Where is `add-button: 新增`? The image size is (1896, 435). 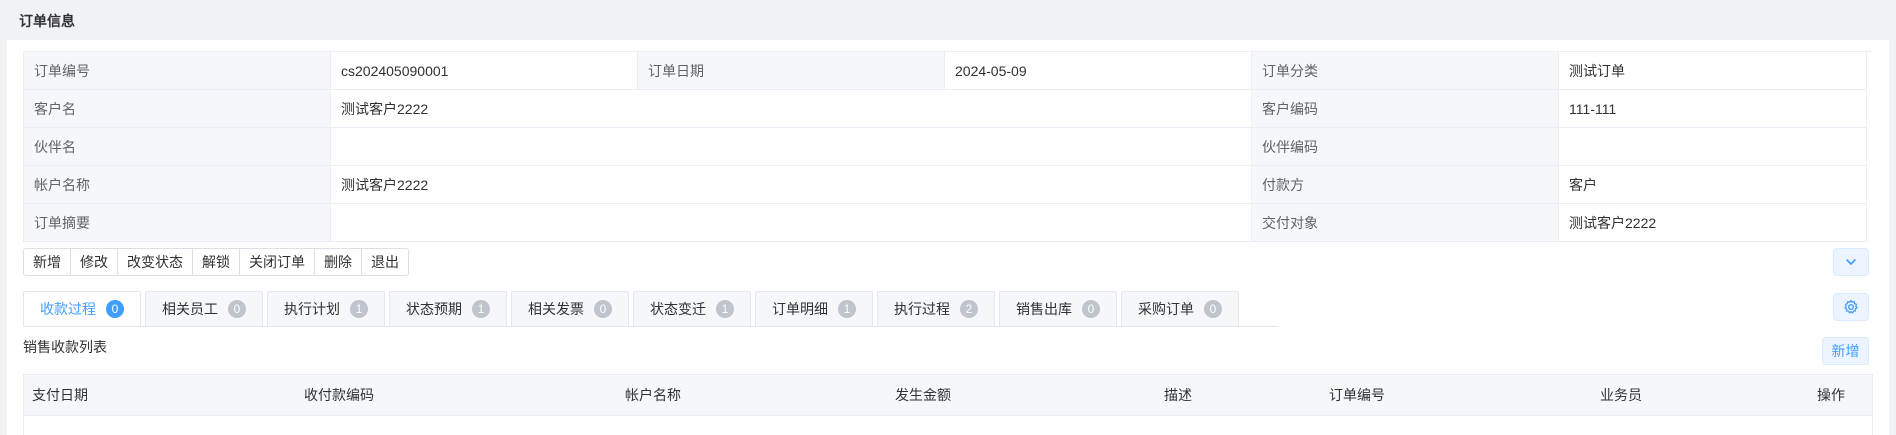 add-button: 新增 is located at coordinates (47, 262).